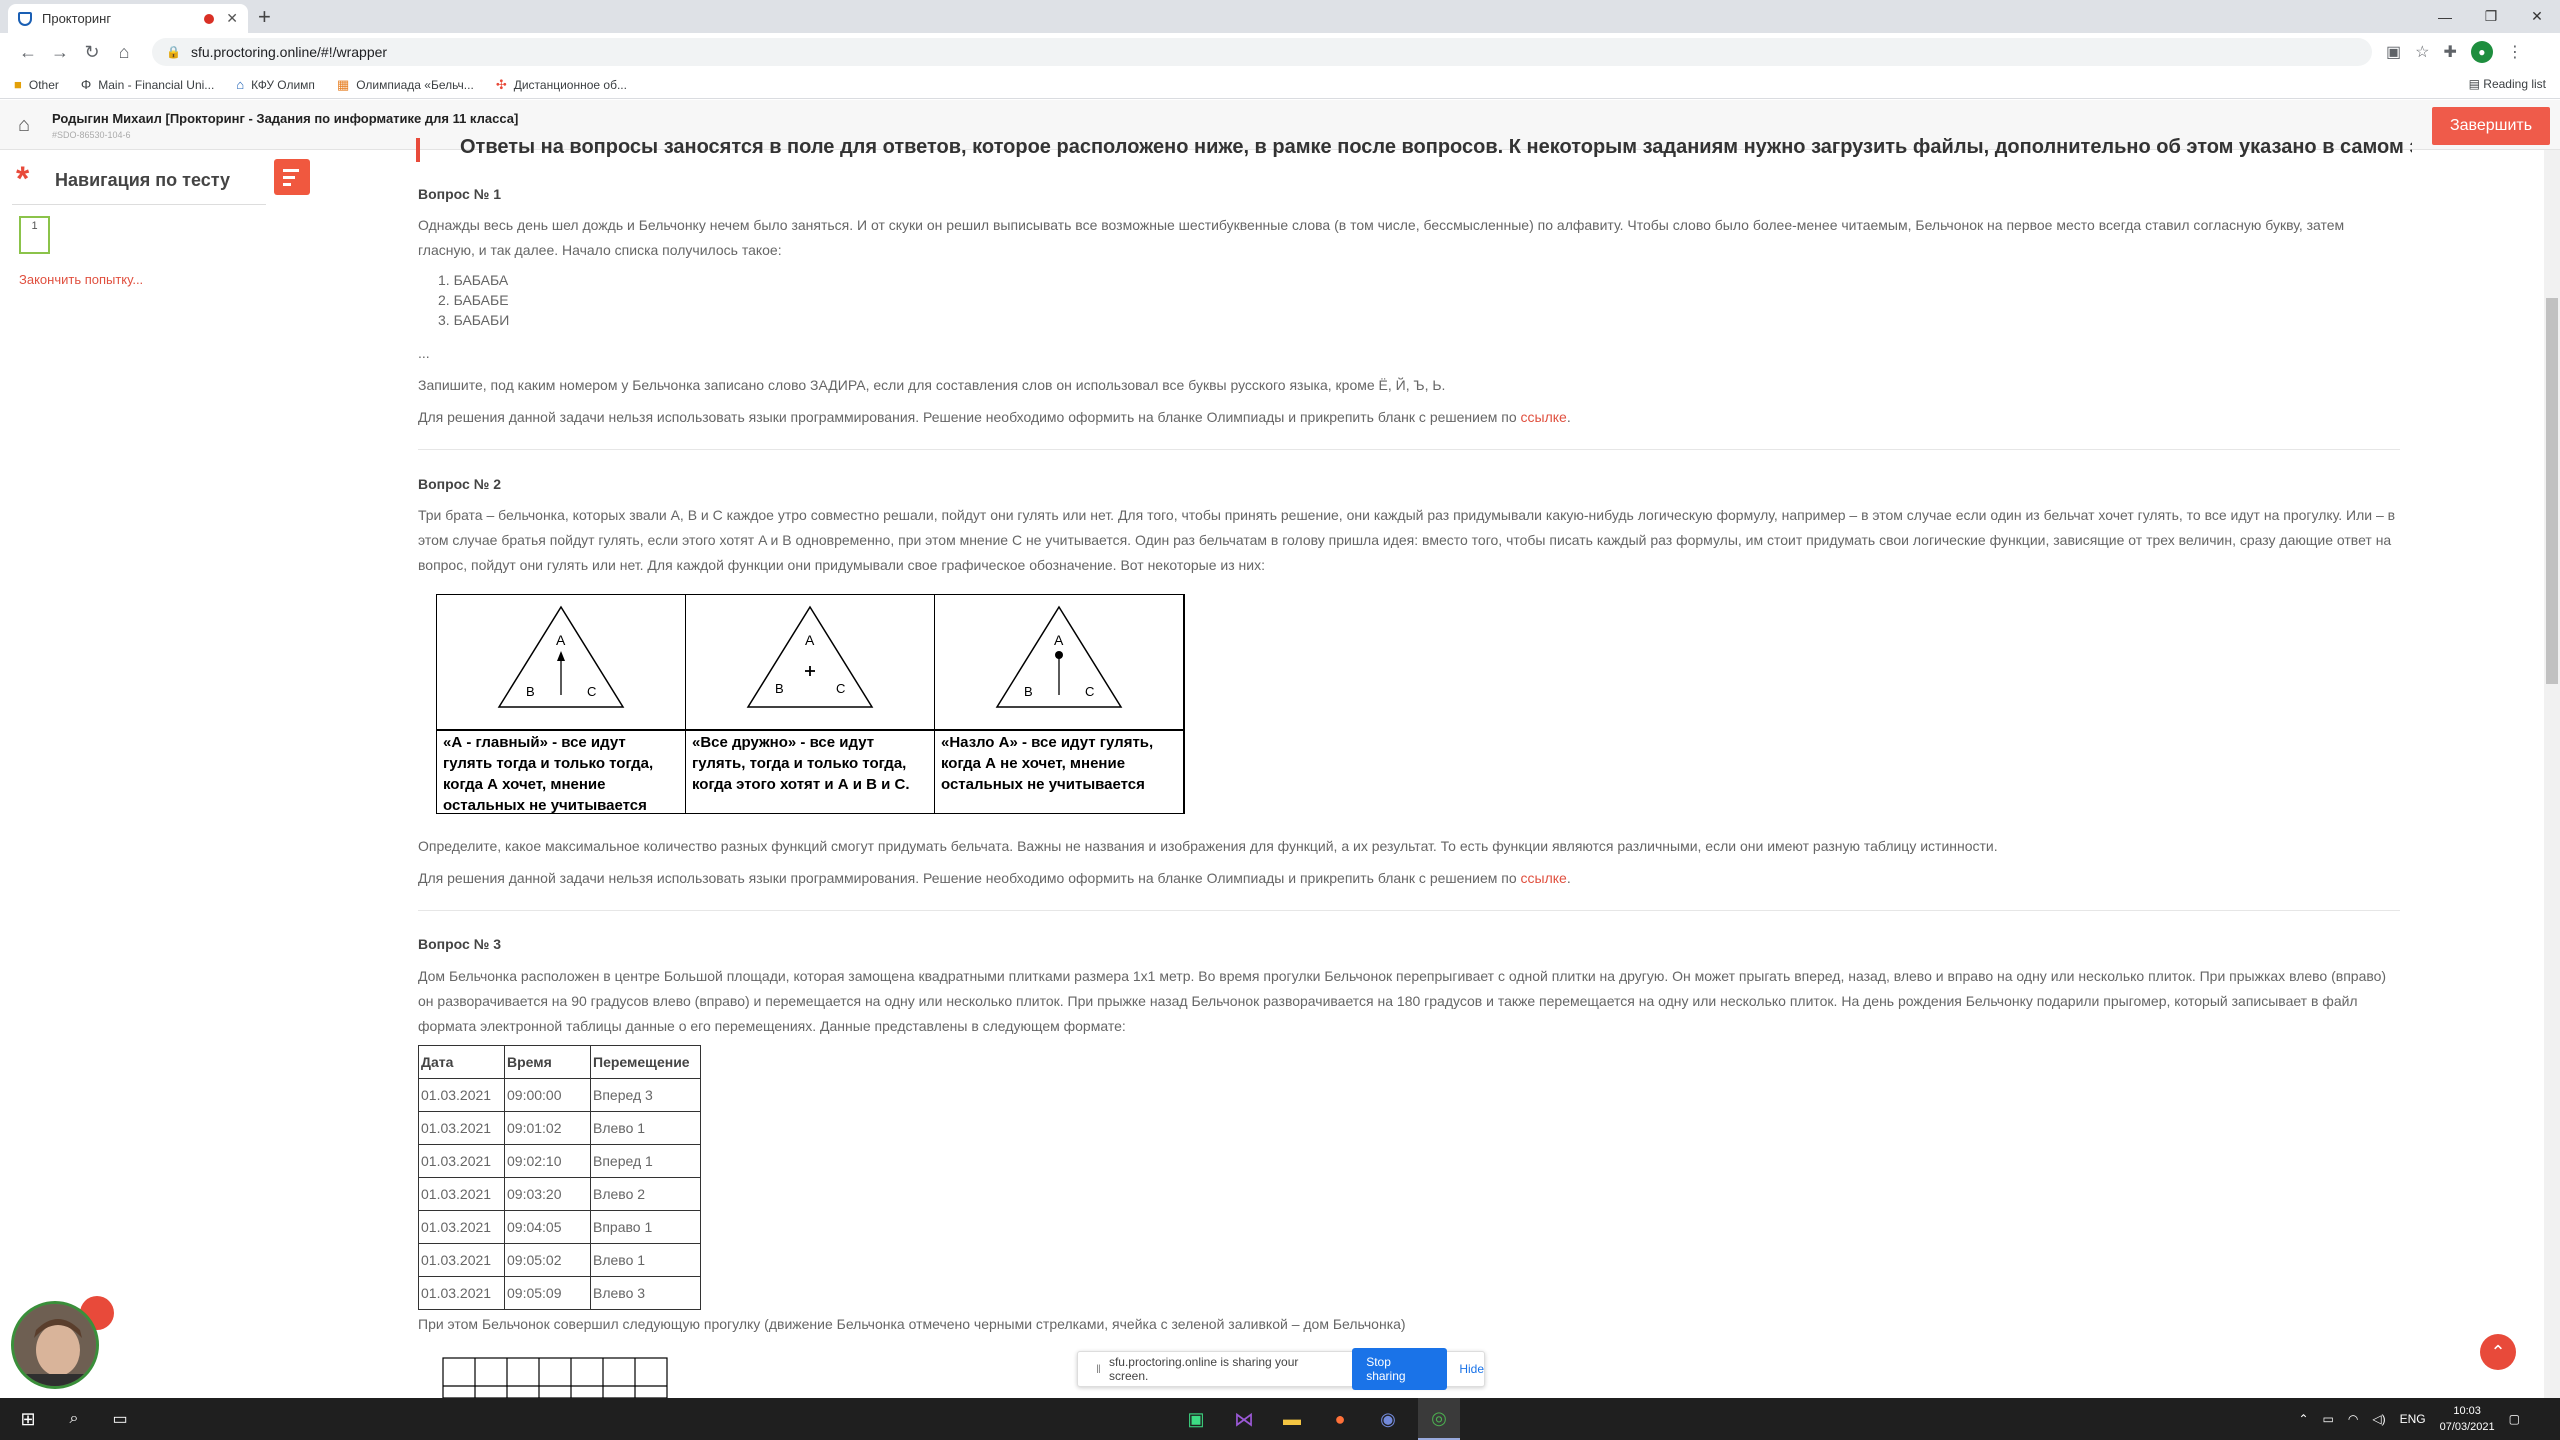 The width and height of the screenshot is (2560, 1440). I want to click on back-icon: ←, so click(28, 52).